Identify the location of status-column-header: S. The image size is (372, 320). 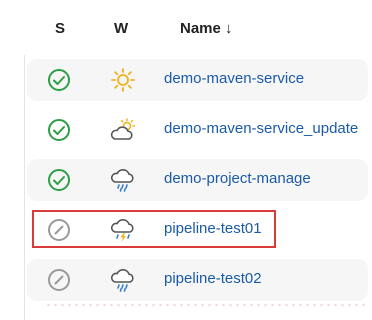
(60, 28).